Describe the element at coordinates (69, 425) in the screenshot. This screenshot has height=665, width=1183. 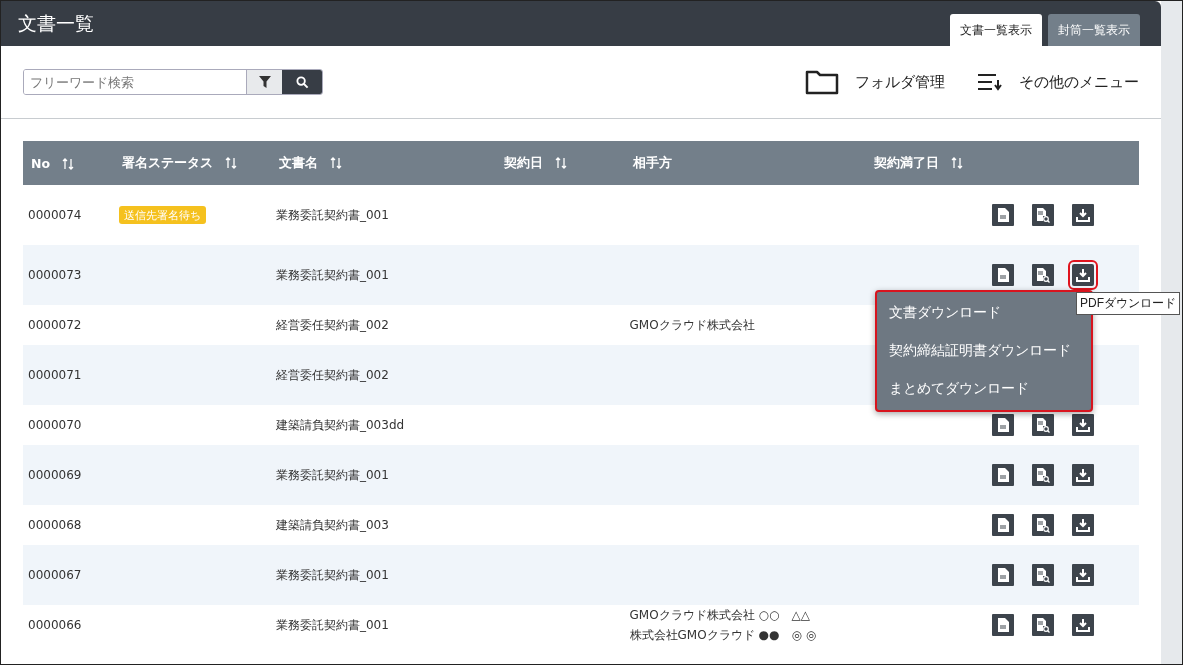
I see `table-cell: 0000070` at that location.